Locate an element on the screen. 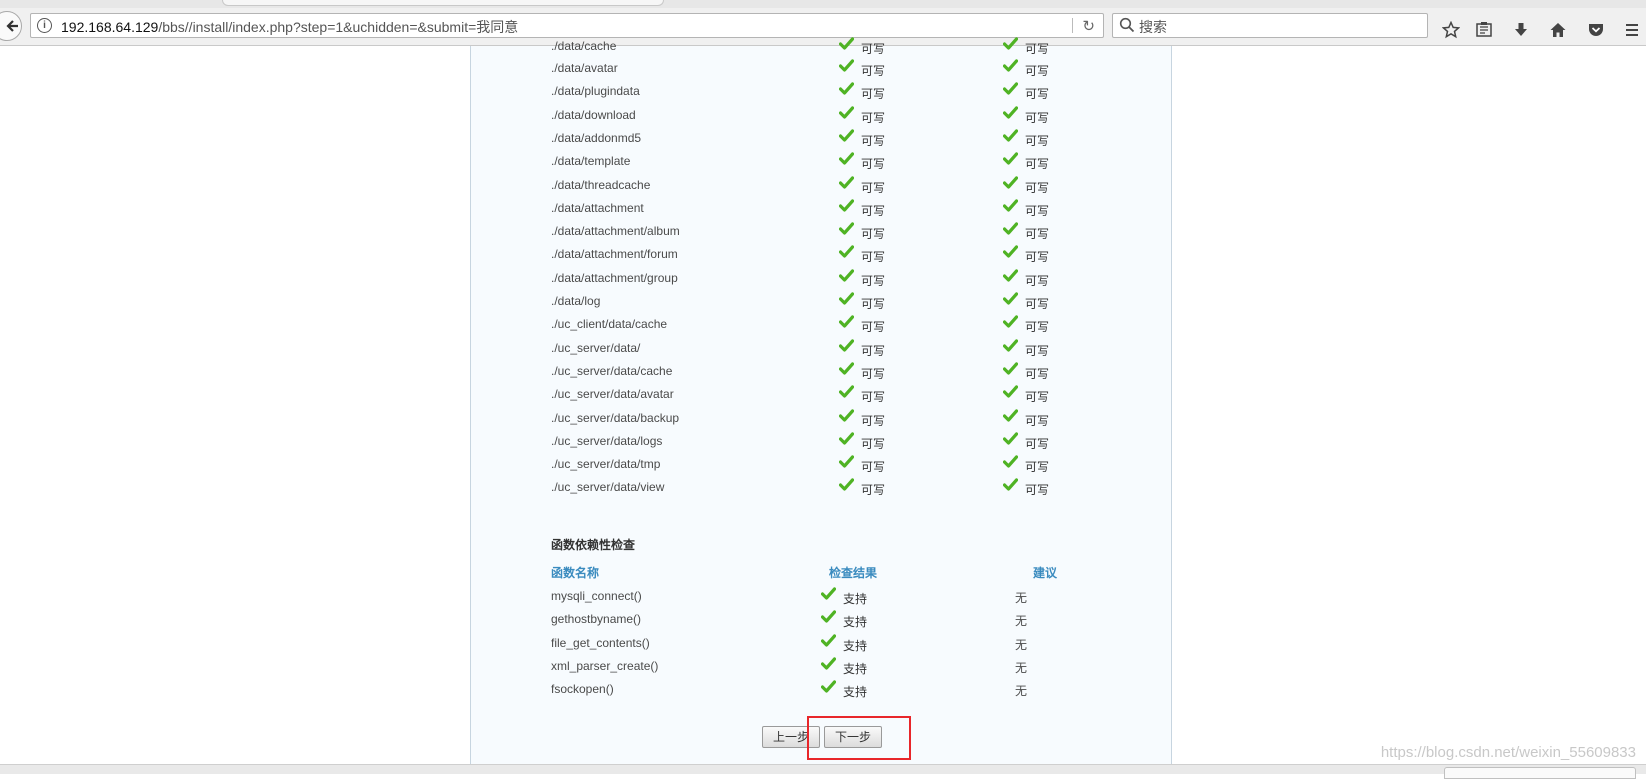 Image resolution: width=1646 pixels, height=779 pixels. table-row: ./uc_server/data/view 可写 可写 is located at coordinates (831, 491).